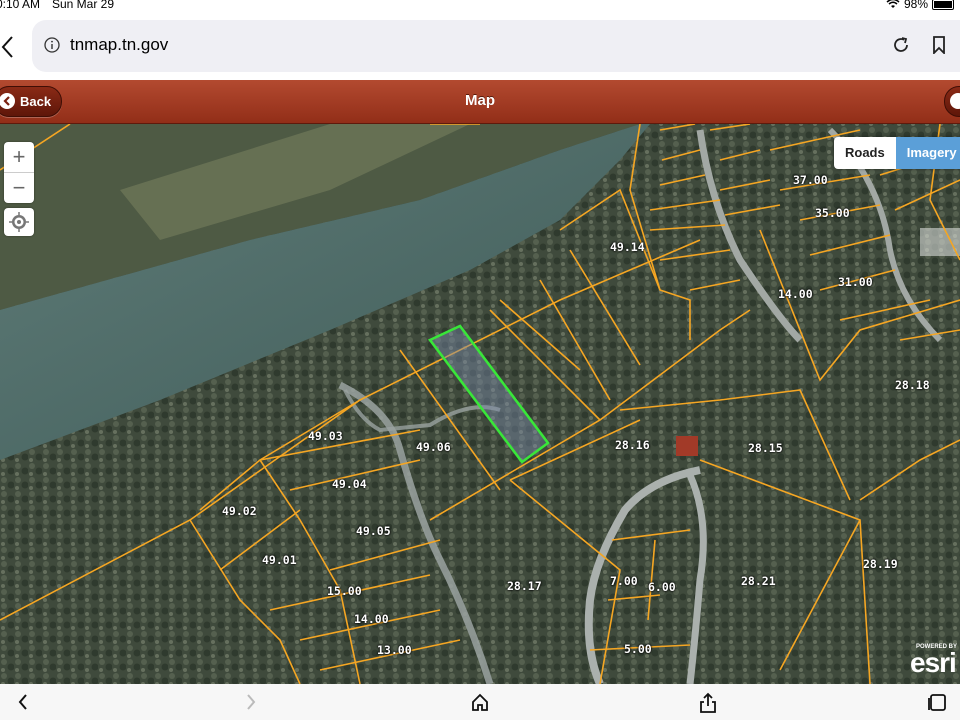 The width and height of the screenshot is (960, 720). What do you see at coordinates (832, 213) in the screenshot?
I see `parcel-label: 35.00` at bounding box center [832, 213].